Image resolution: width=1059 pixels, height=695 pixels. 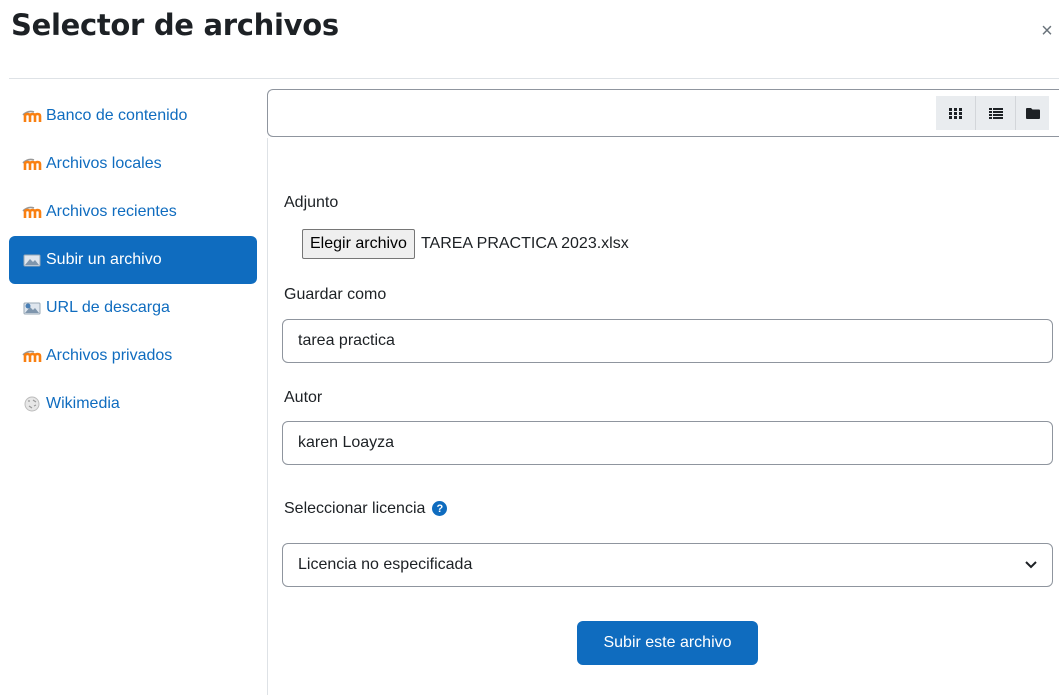 What do you see at coordinates (83, 403) in the screenshot?
I see `sidebar-item-label: Wikimedia` at bounding box center [83, 403].